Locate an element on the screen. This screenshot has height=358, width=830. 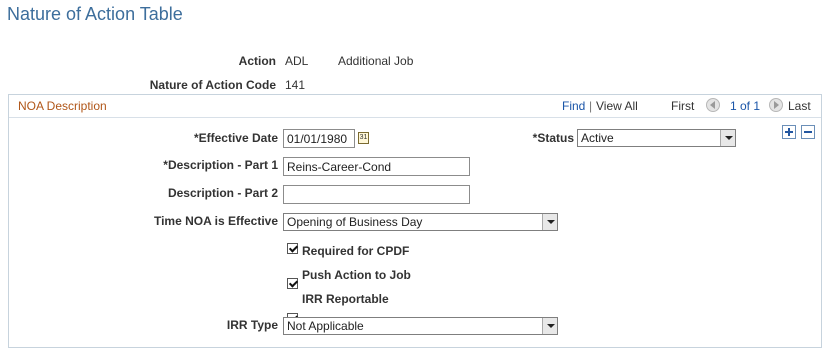
last-label: Last is located at coordinates (799, 106).